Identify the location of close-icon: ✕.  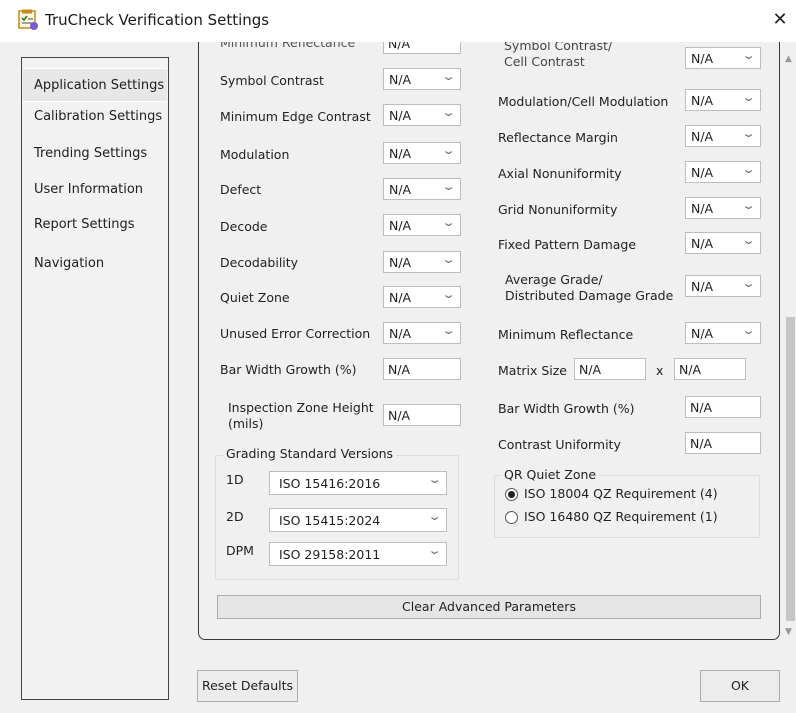
(780, 20).